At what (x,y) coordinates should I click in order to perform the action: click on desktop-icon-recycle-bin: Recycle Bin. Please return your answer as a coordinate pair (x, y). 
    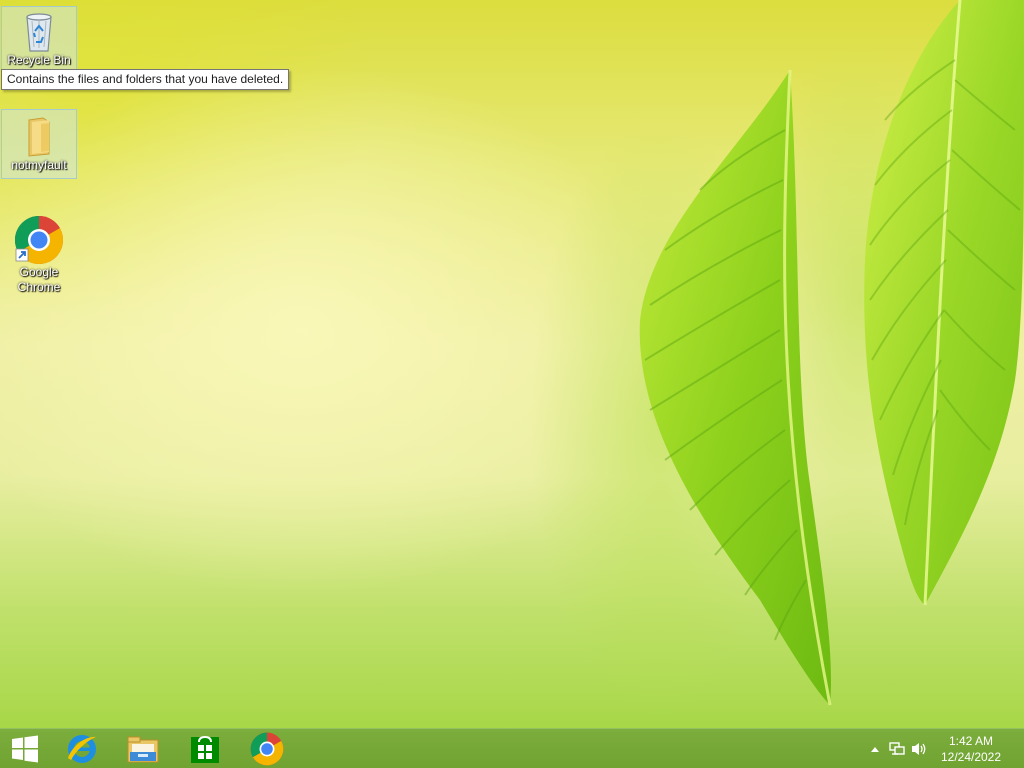
    Looking at the image, I should click on (39, 38).